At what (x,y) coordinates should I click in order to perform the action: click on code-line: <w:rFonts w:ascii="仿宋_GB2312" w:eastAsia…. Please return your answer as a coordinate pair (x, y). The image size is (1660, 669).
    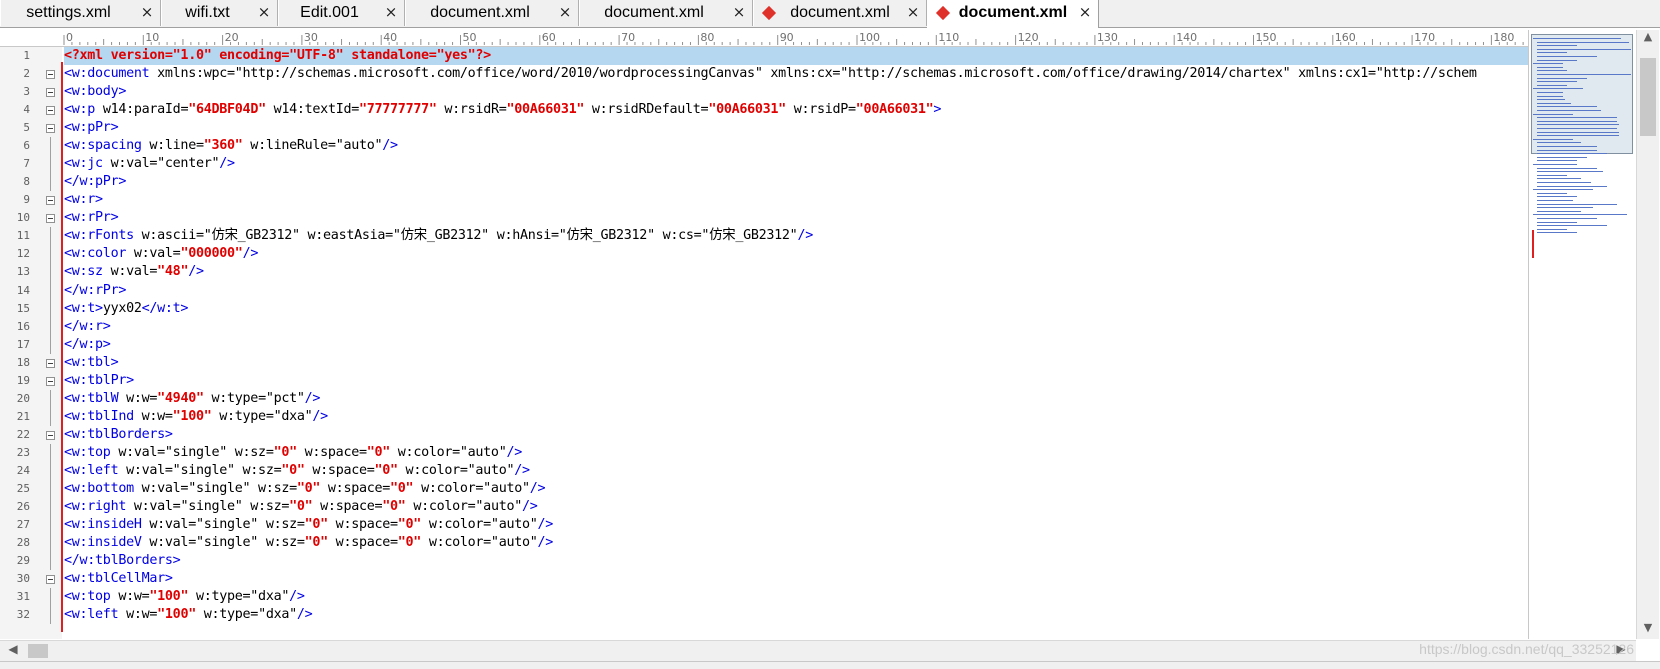
    Looking at the image, I should click on (438, 236).